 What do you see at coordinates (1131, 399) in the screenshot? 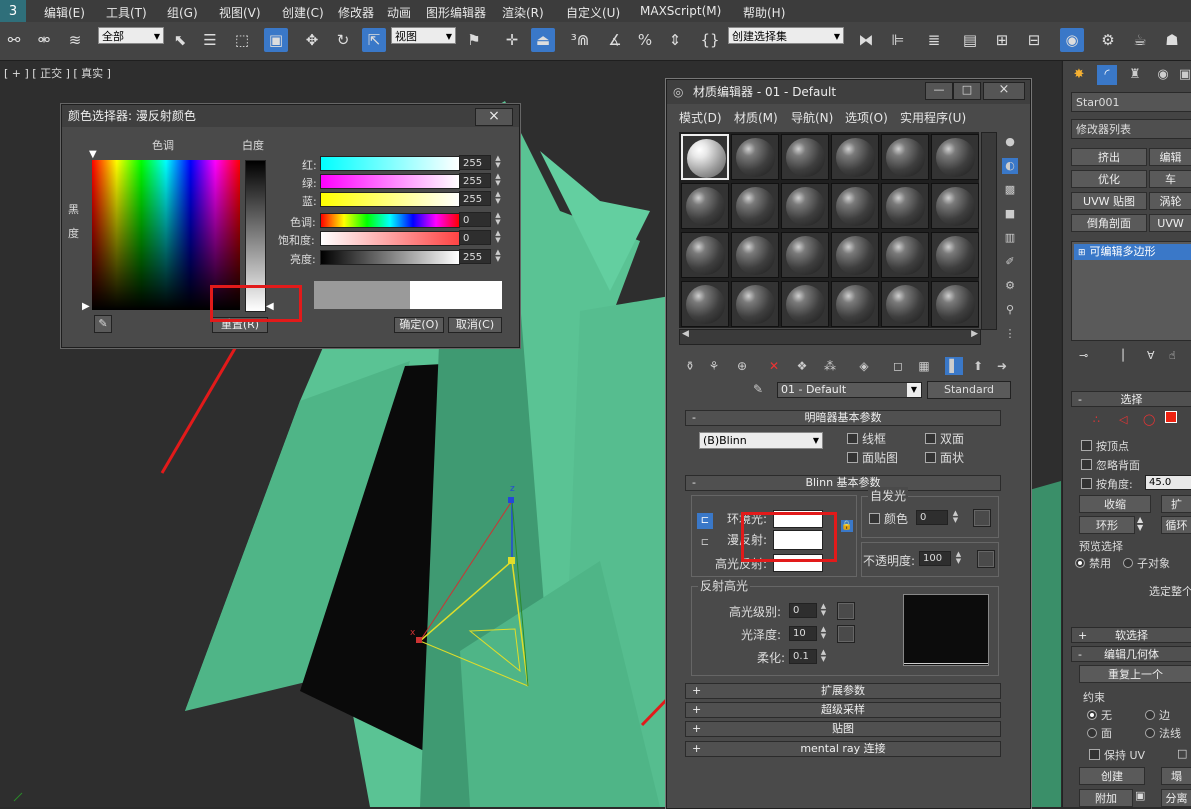
I see `selection-rollout: - 选择` at bounding box center [1131, 399].